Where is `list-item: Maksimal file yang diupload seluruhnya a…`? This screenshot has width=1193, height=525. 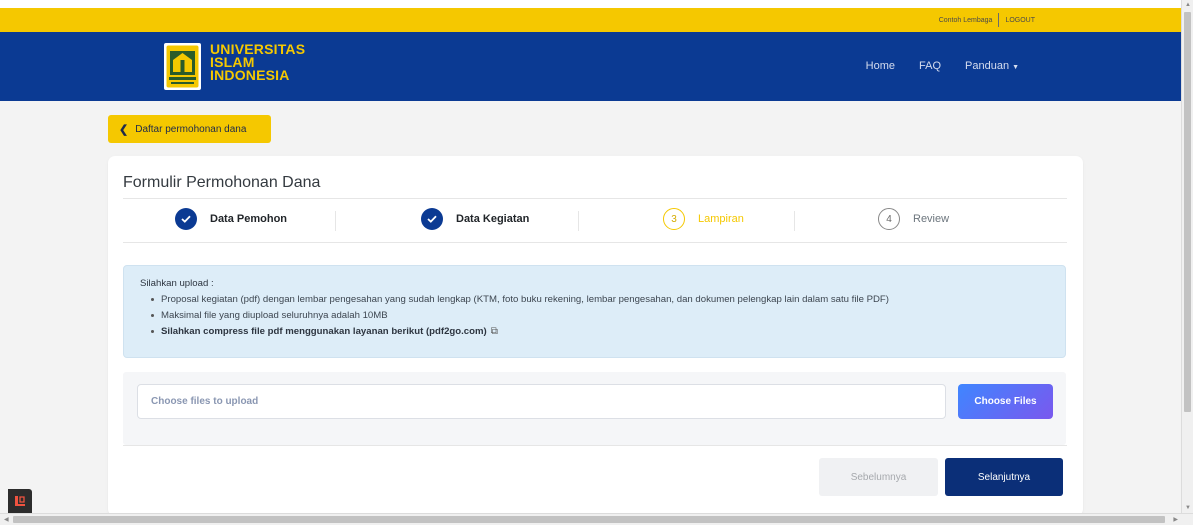
list-item: Maksimal file yang diupload seluruhnya a… is located at coordinates (600, 315).